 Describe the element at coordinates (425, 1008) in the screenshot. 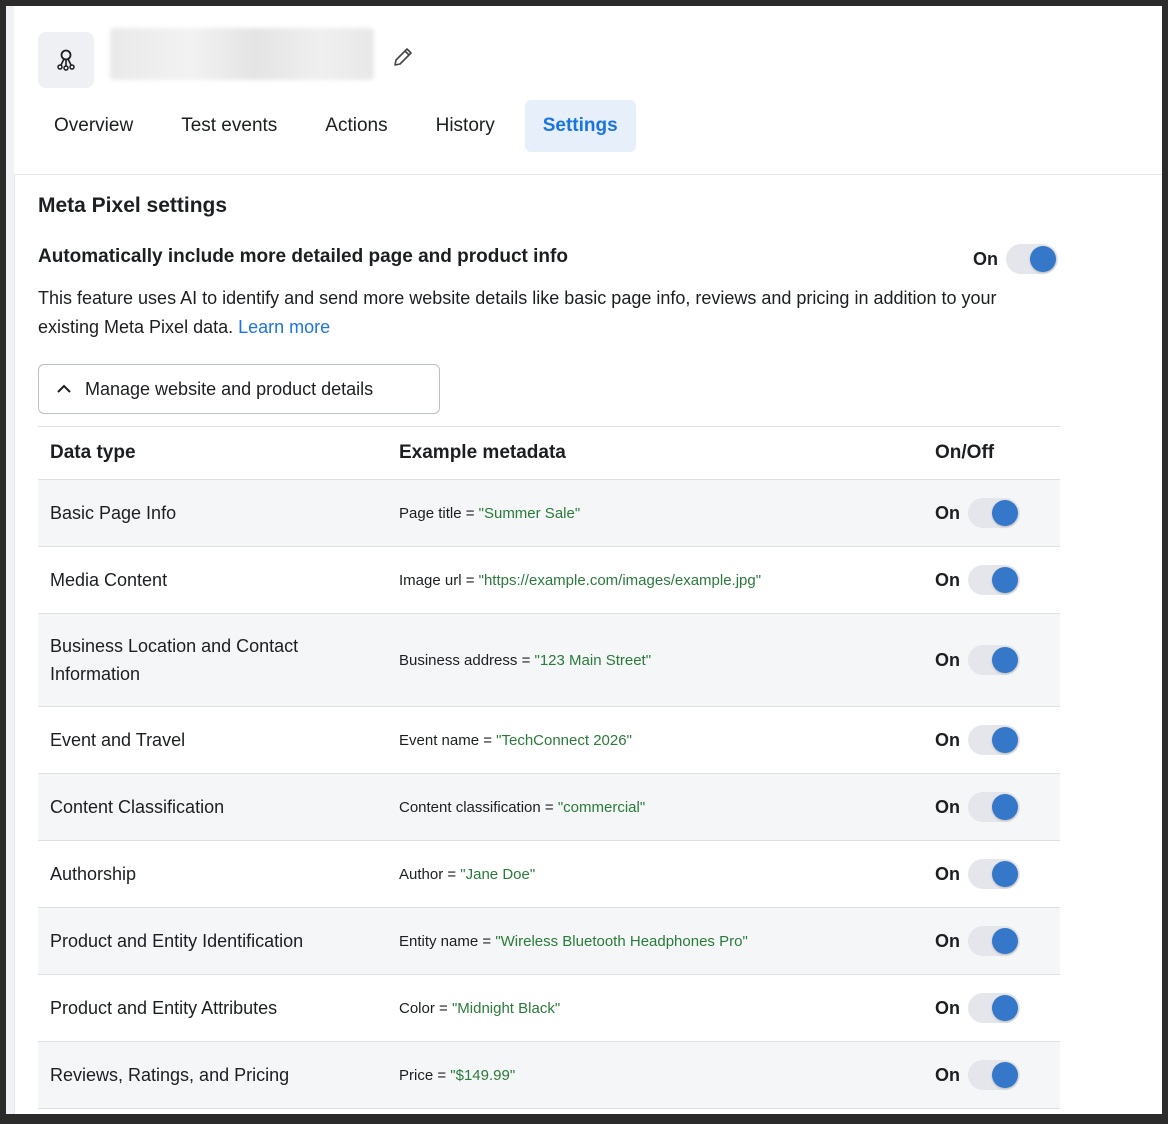

I see `meta-key: Color =` at that location.